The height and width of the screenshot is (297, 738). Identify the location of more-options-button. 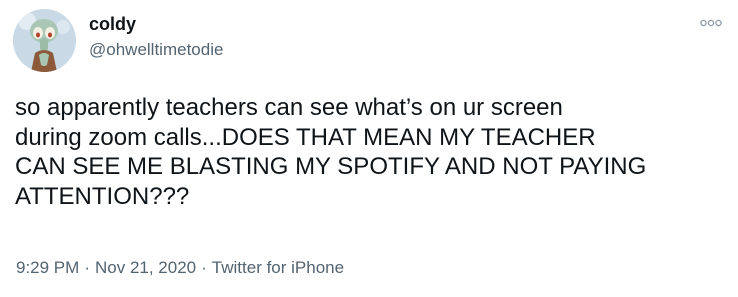
(711, 23).